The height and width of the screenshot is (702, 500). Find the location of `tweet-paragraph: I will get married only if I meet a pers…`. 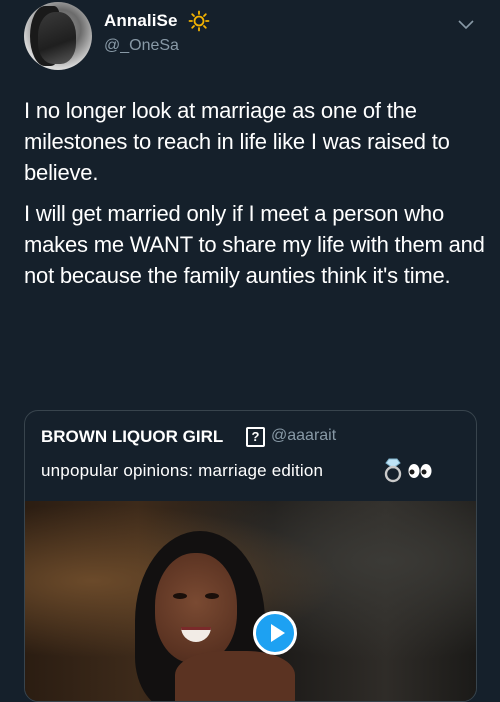

tweet-paragraph: I will get married only if I meet a pers… is located at coordinates (254, 244).